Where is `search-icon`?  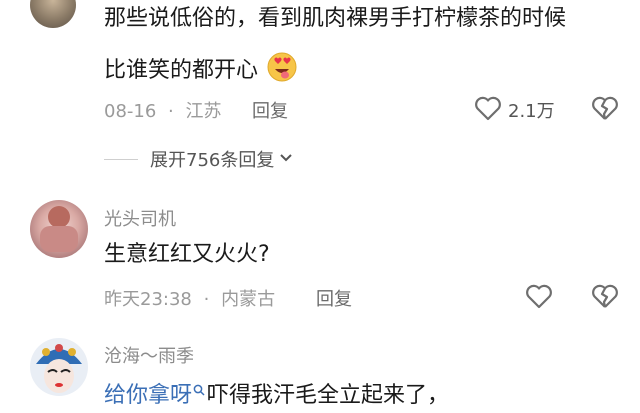
search-icon is located at coordinates (199, 390).